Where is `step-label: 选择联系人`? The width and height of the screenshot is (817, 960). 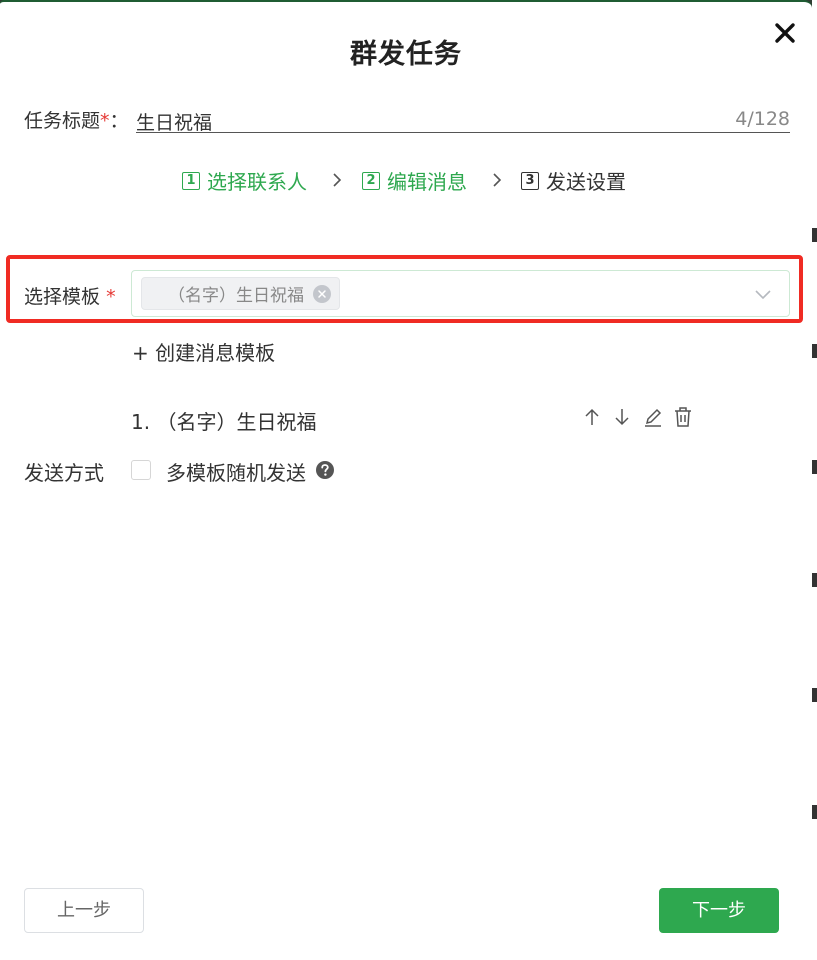
step-label: 选择联系人 is located at coordinates (257, 182).